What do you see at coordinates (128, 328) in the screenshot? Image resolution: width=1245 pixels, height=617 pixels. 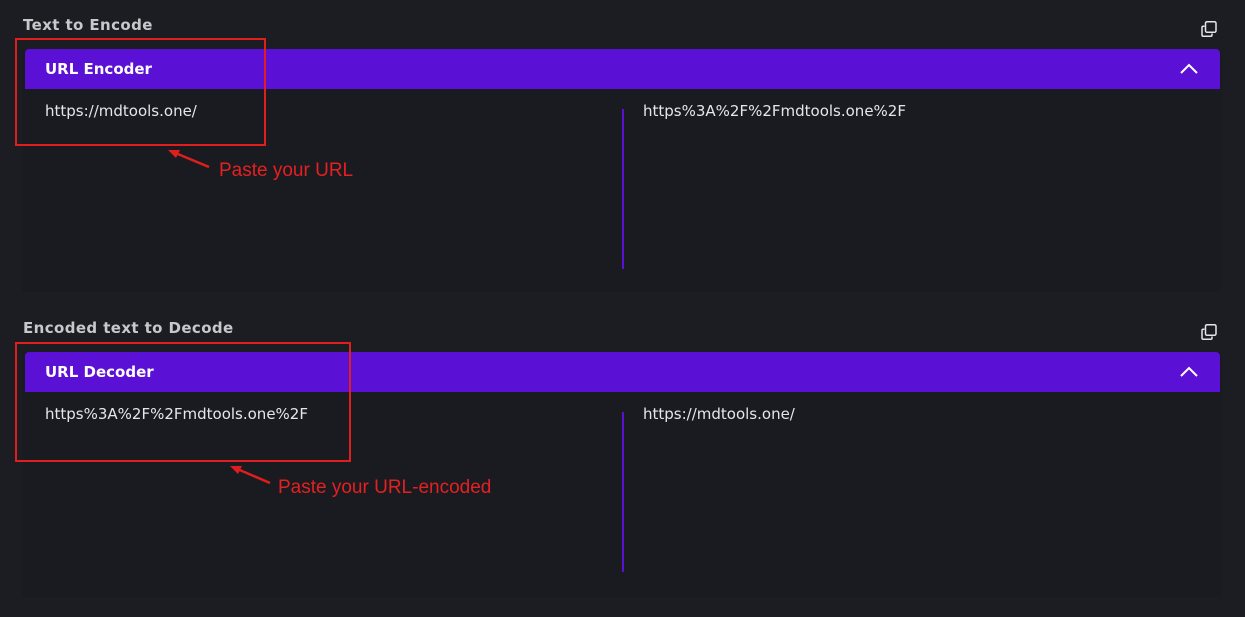 I see `decoder-section-label: Encoded text to Decode` at bounding box center [128, 328].